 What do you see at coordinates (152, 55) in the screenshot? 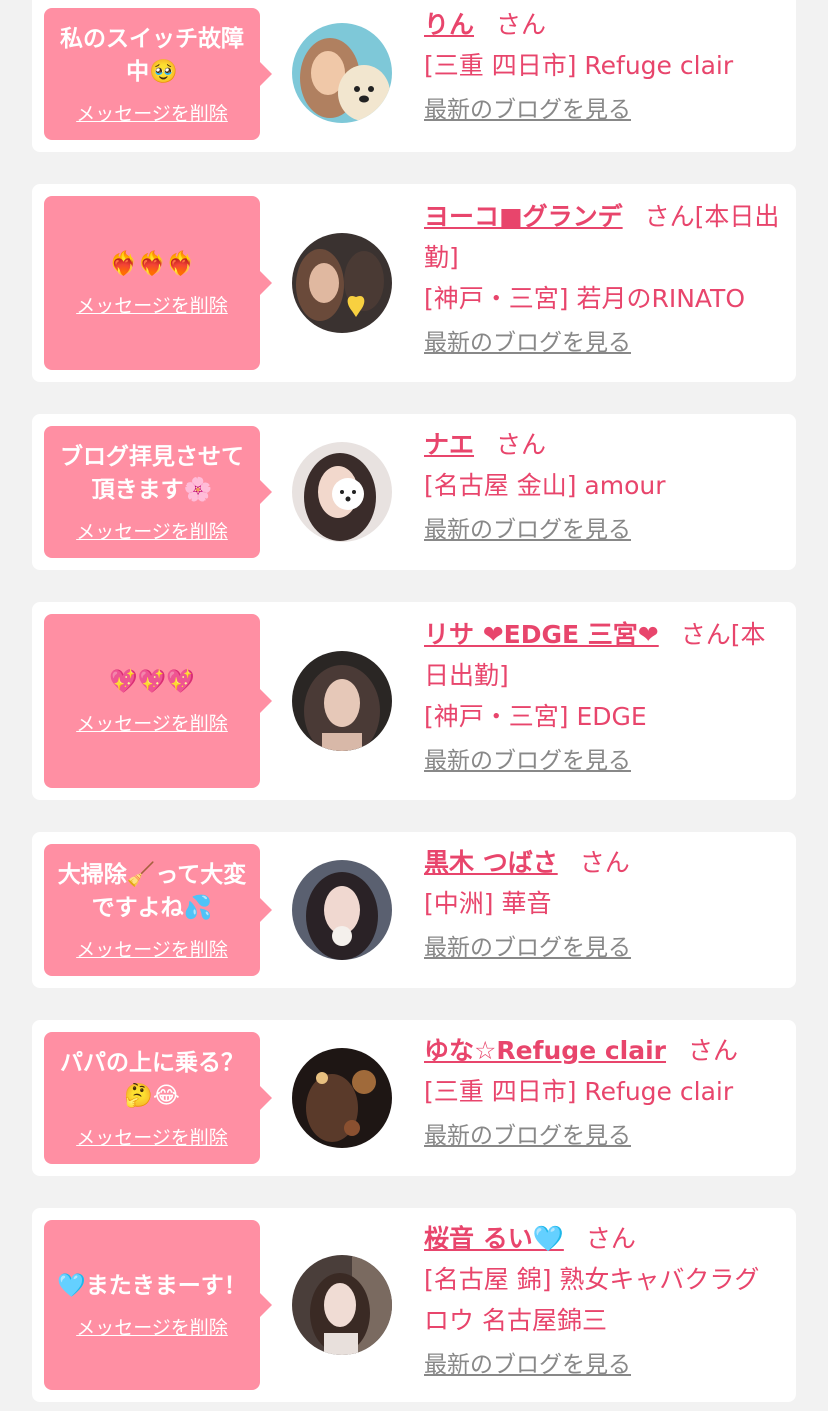
I see `message-text: 私のスイッチ故障中🥹` at bounding box center [152, 55].